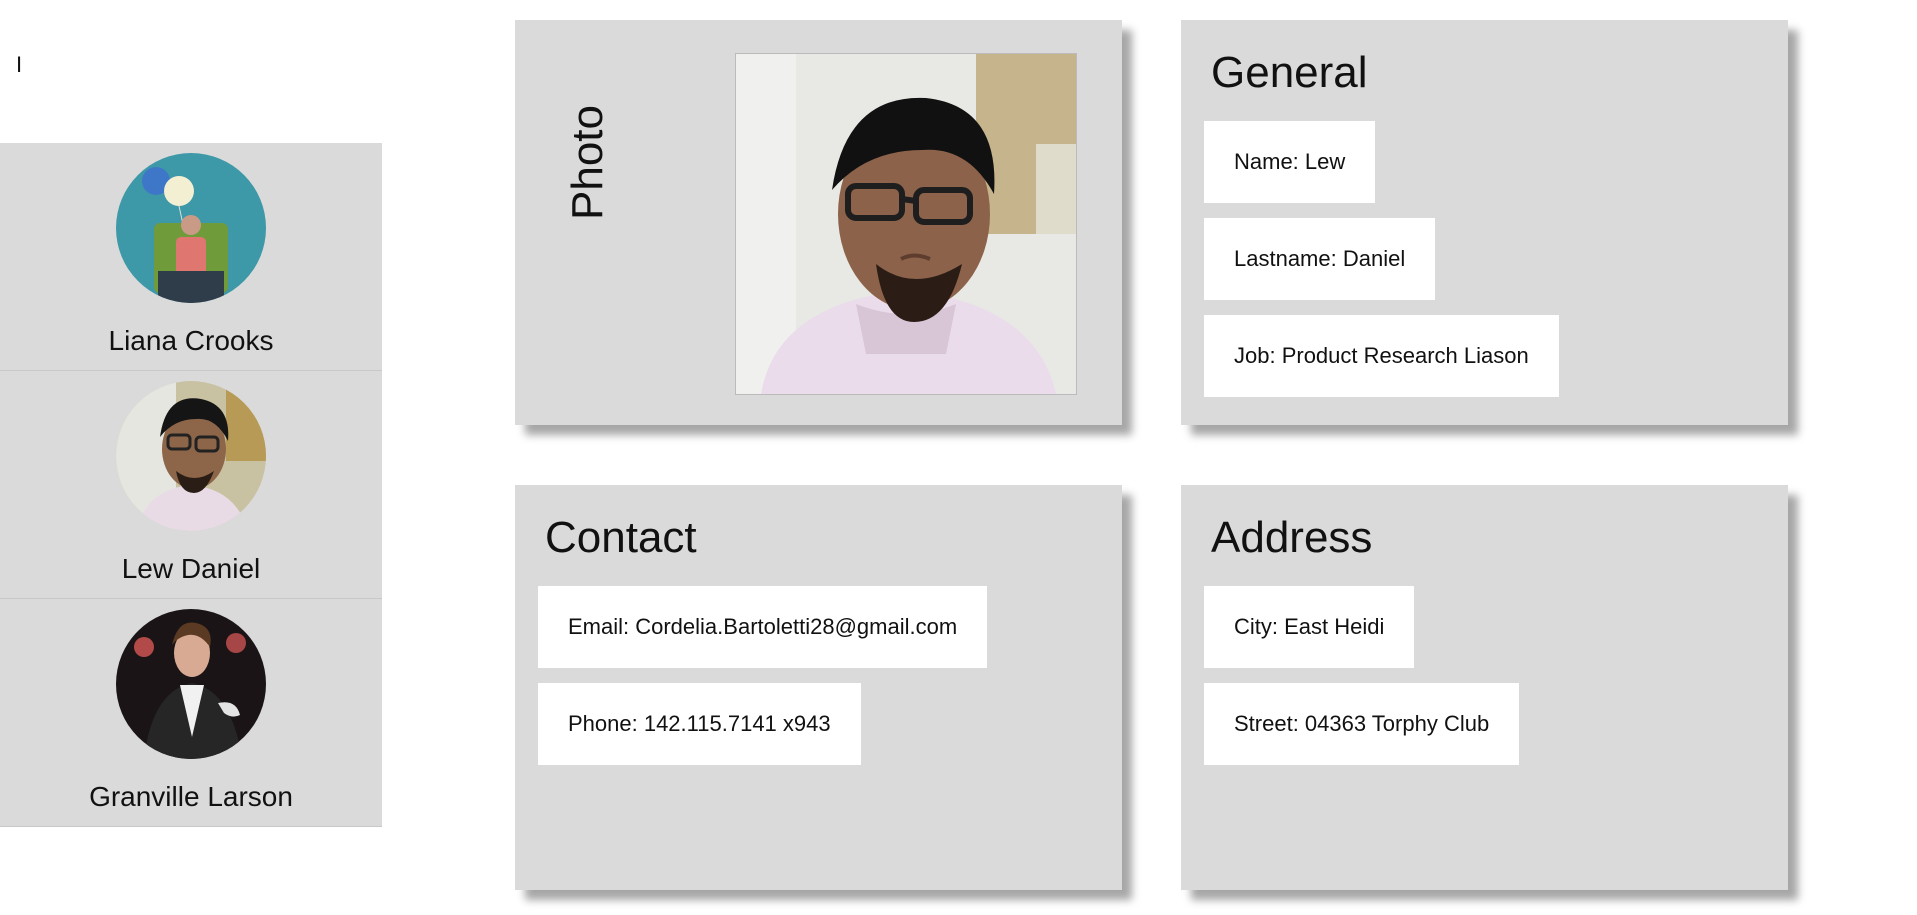 This screenshot has height=915, width=1917. I want to click on job-field: Job: Product Research Liason, so click(1381, 356).